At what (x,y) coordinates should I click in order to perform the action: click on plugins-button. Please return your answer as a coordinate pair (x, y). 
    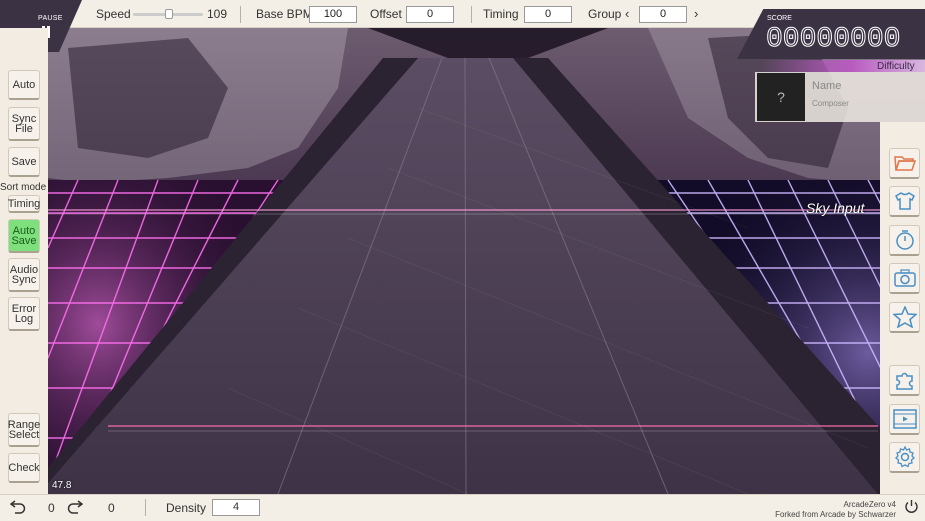
    Looking at the image, I should click on (904, 380).